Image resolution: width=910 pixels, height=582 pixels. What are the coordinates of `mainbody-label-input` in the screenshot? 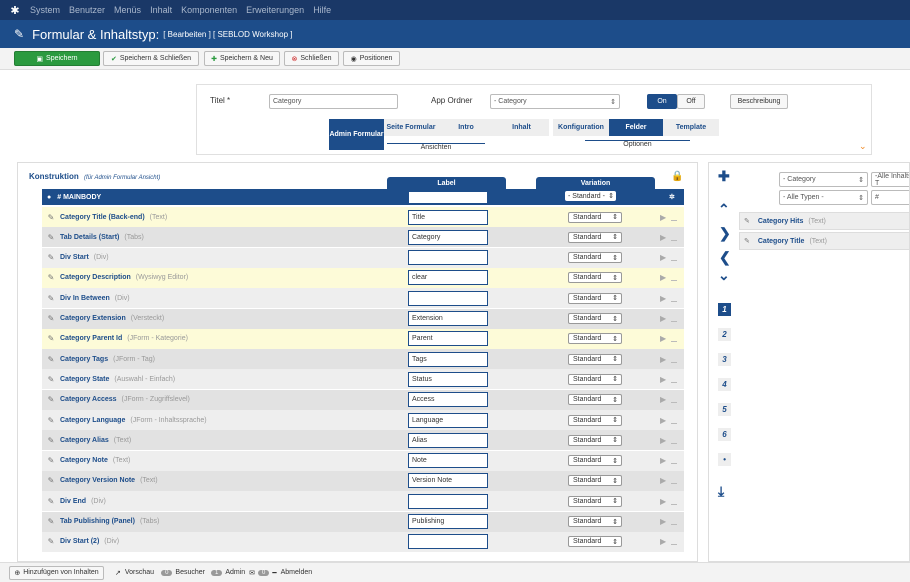 It's located at (448, 197).